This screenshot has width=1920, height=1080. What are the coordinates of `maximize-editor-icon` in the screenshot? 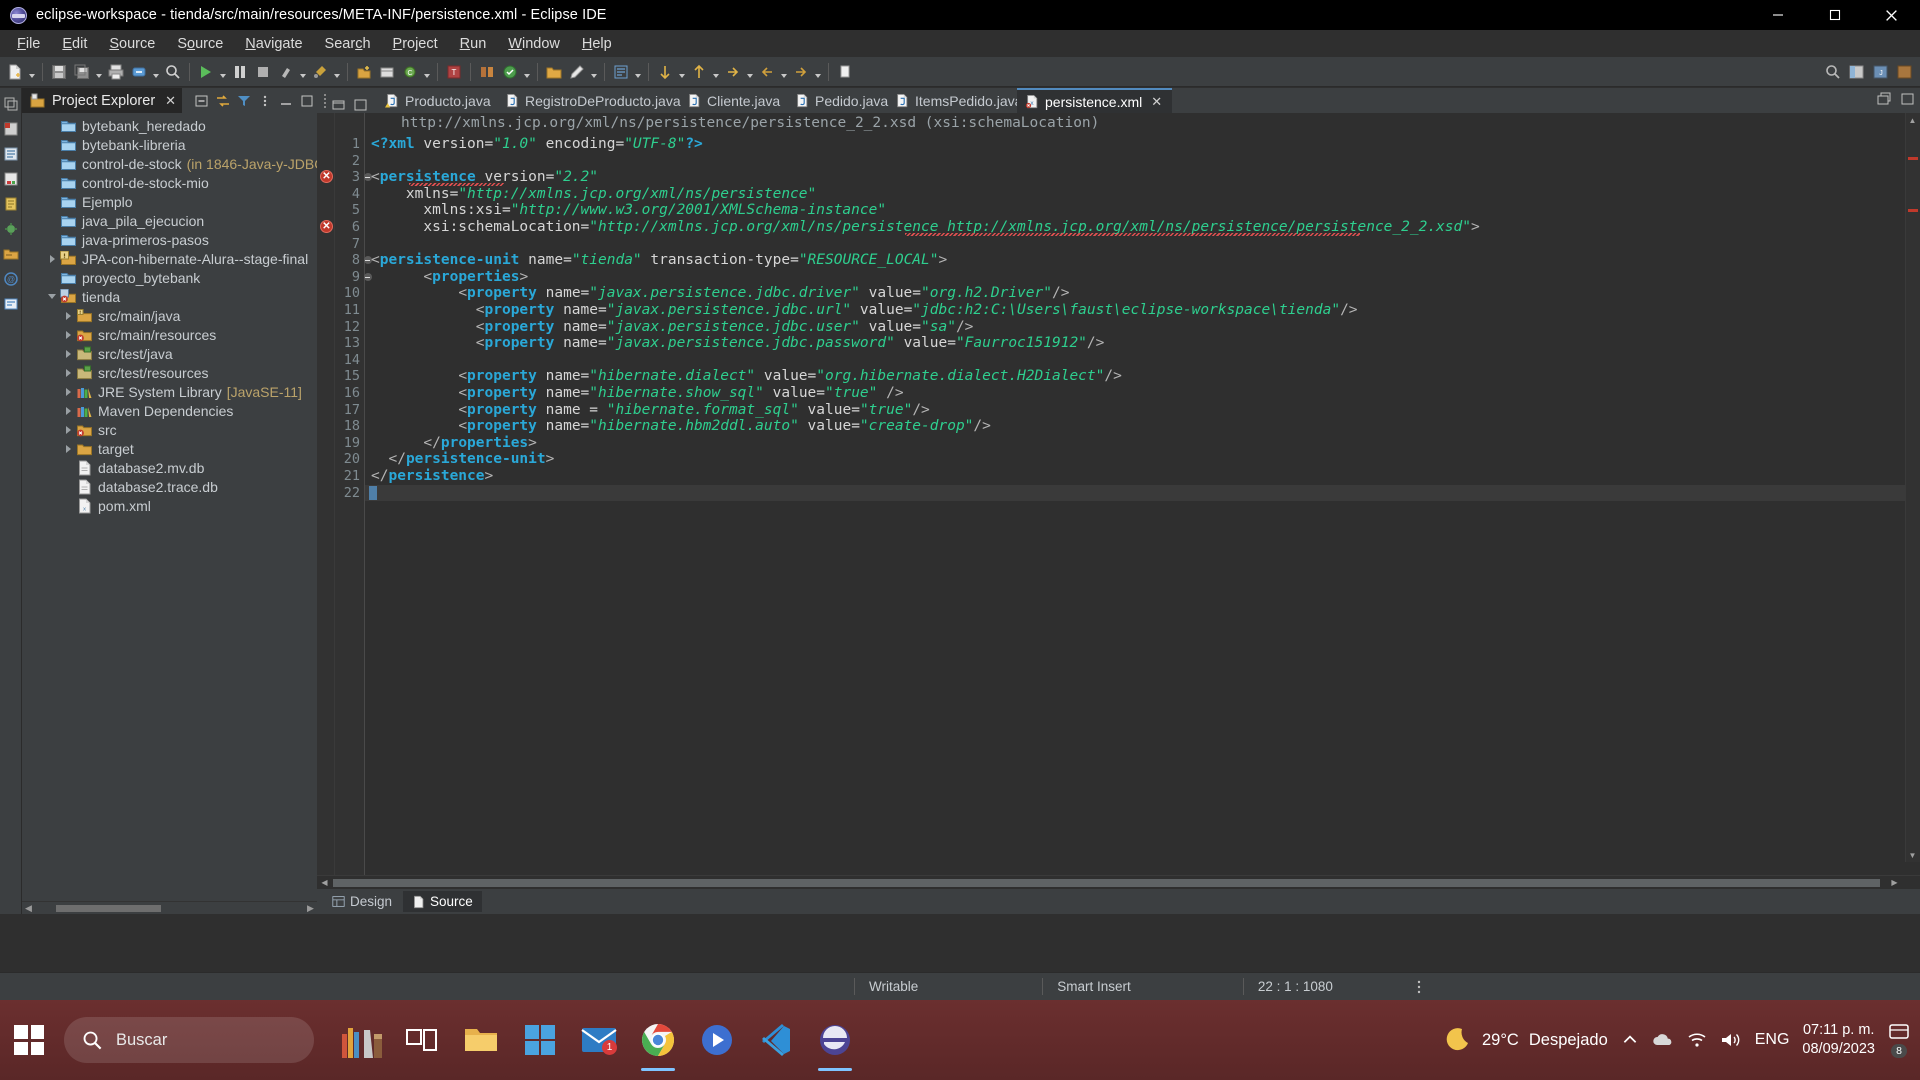 It's located at (361, 105).